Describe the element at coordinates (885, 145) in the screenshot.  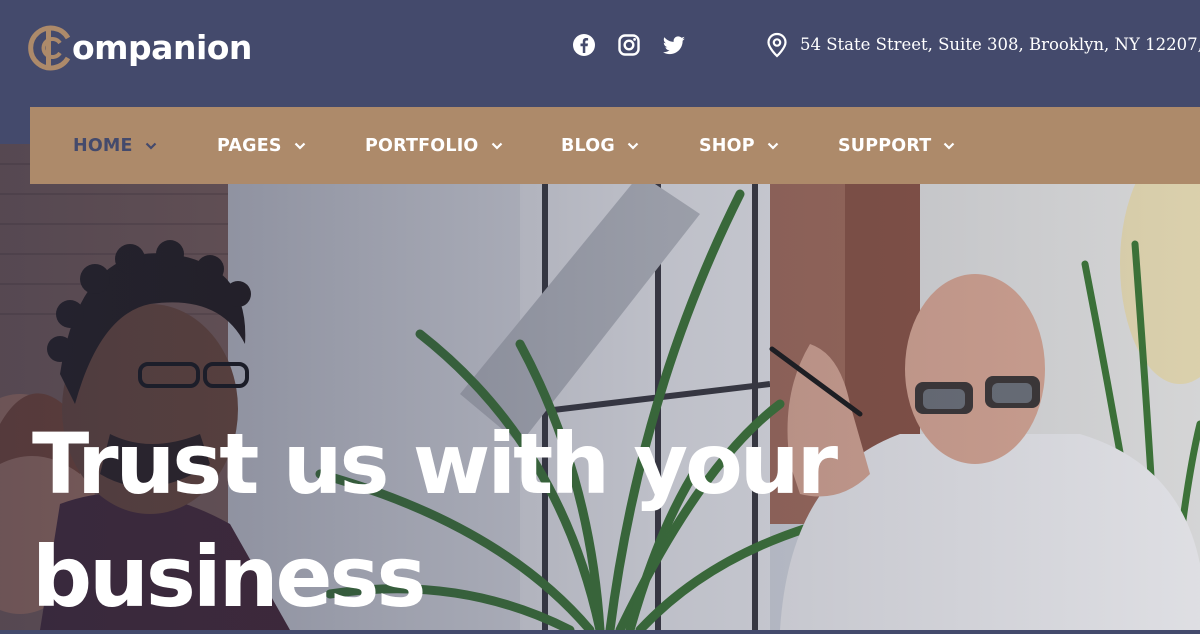
I see `nav-label: SUPPORT` at that location.